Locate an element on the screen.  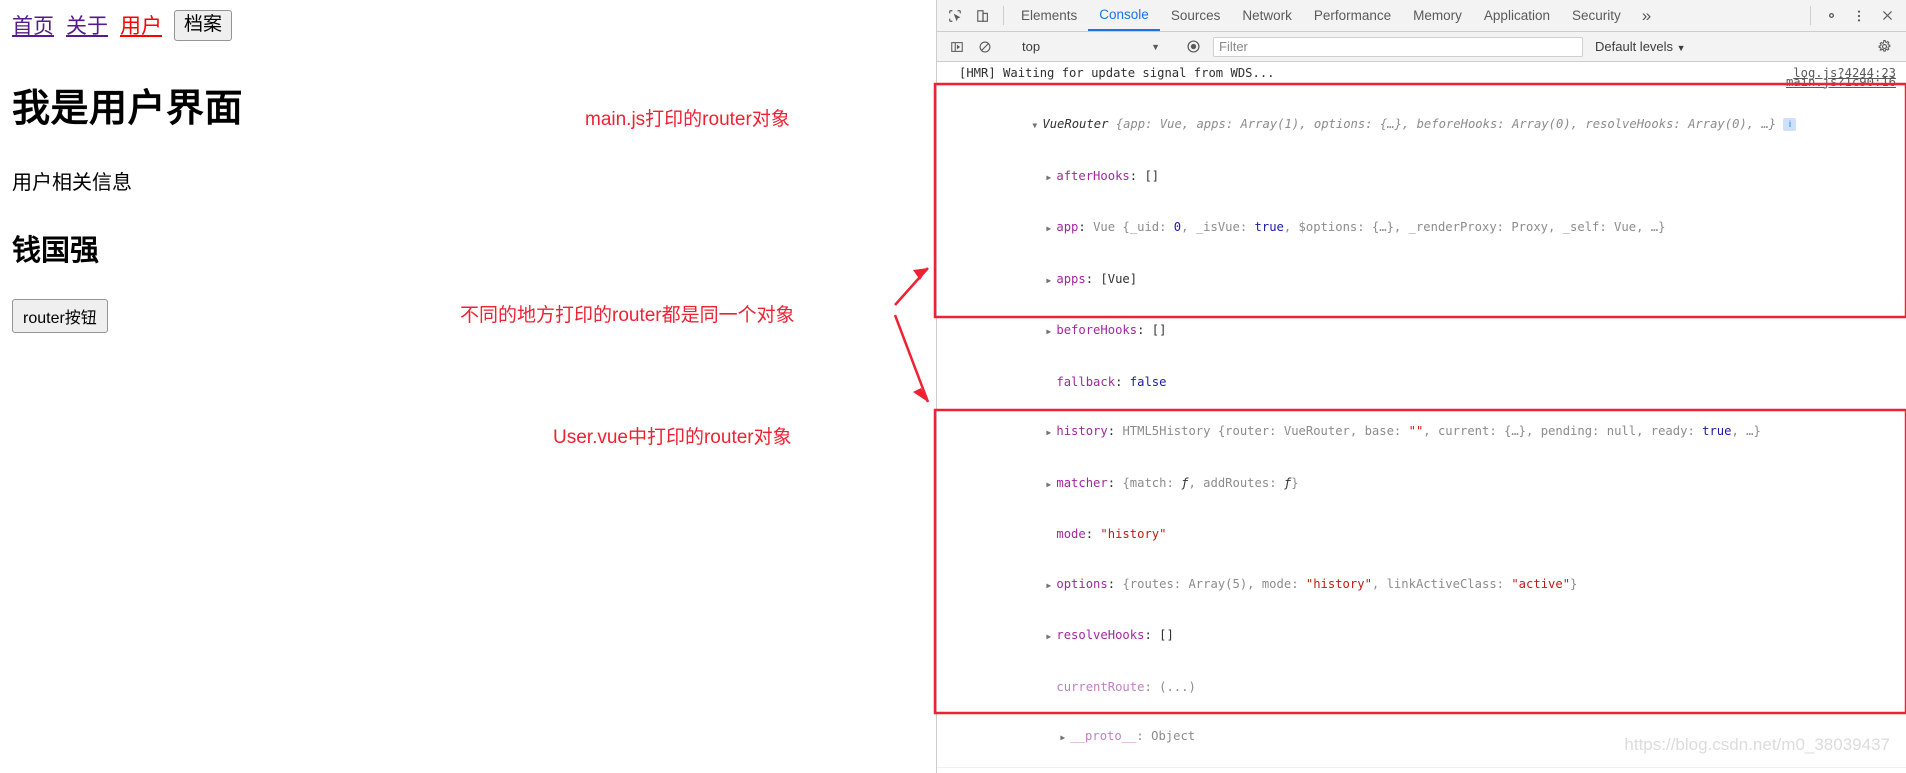
tab-sources: Sources is located at coordinates (1196, 15).